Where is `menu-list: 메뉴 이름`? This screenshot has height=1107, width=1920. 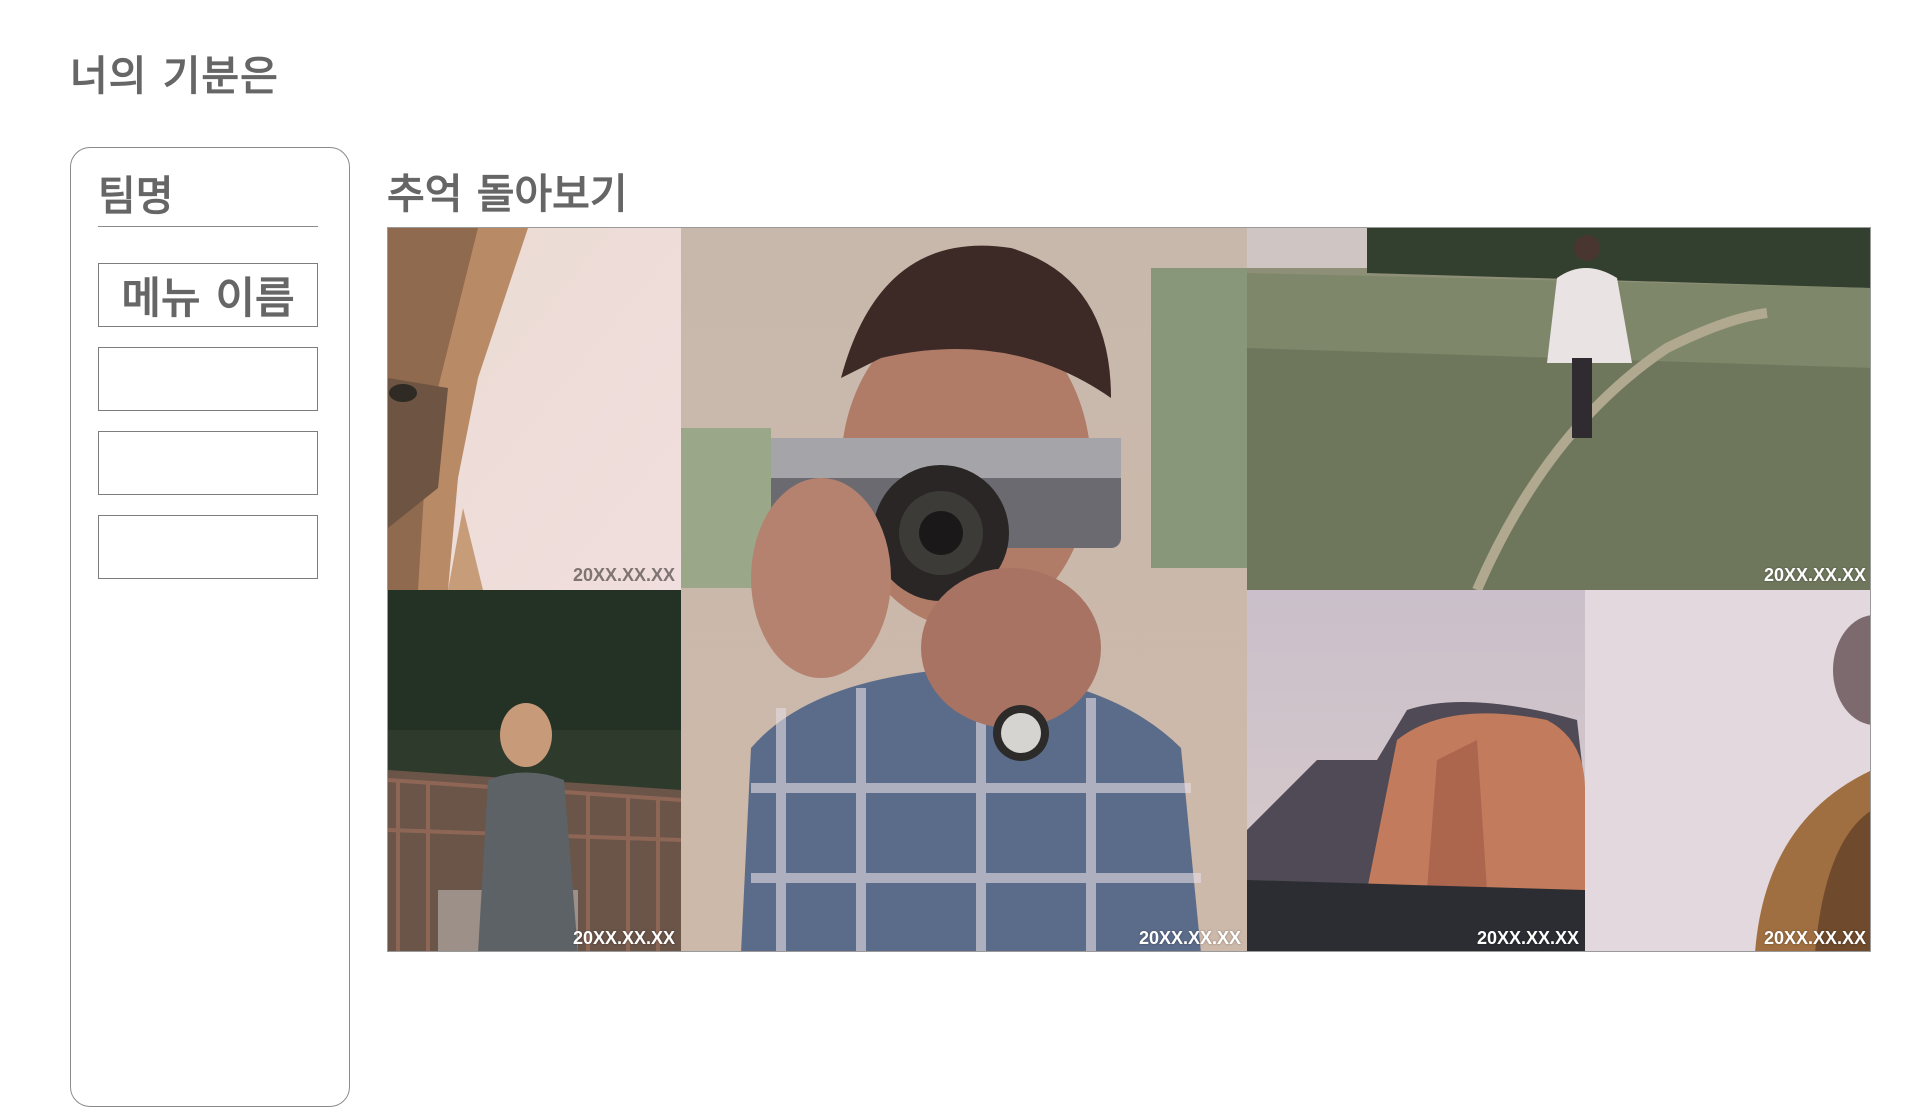
menu-list: 메뉴 이름 is located at coordinates (208, 431).